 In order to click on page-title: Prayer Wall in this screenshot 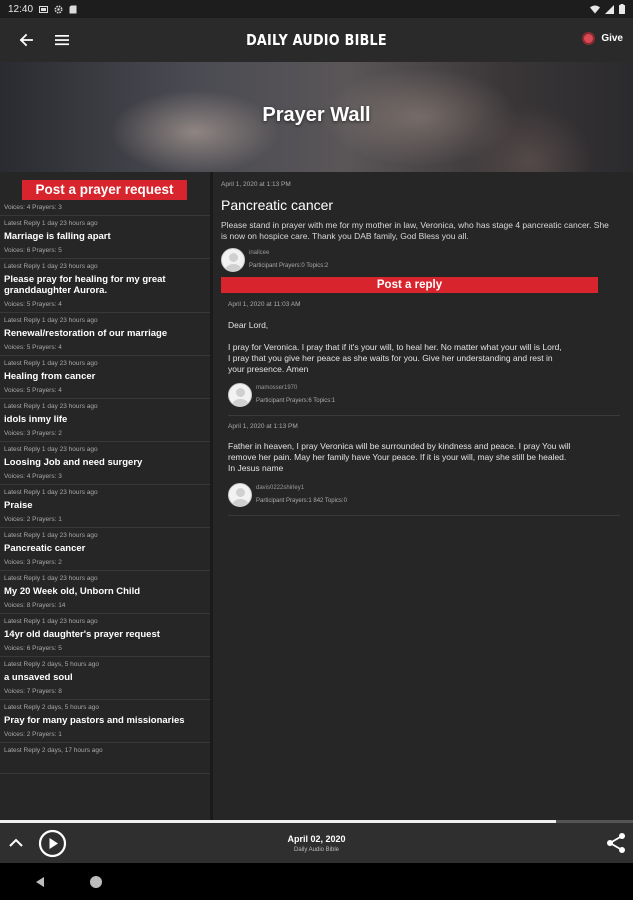, I will do `click(316, 115)`.